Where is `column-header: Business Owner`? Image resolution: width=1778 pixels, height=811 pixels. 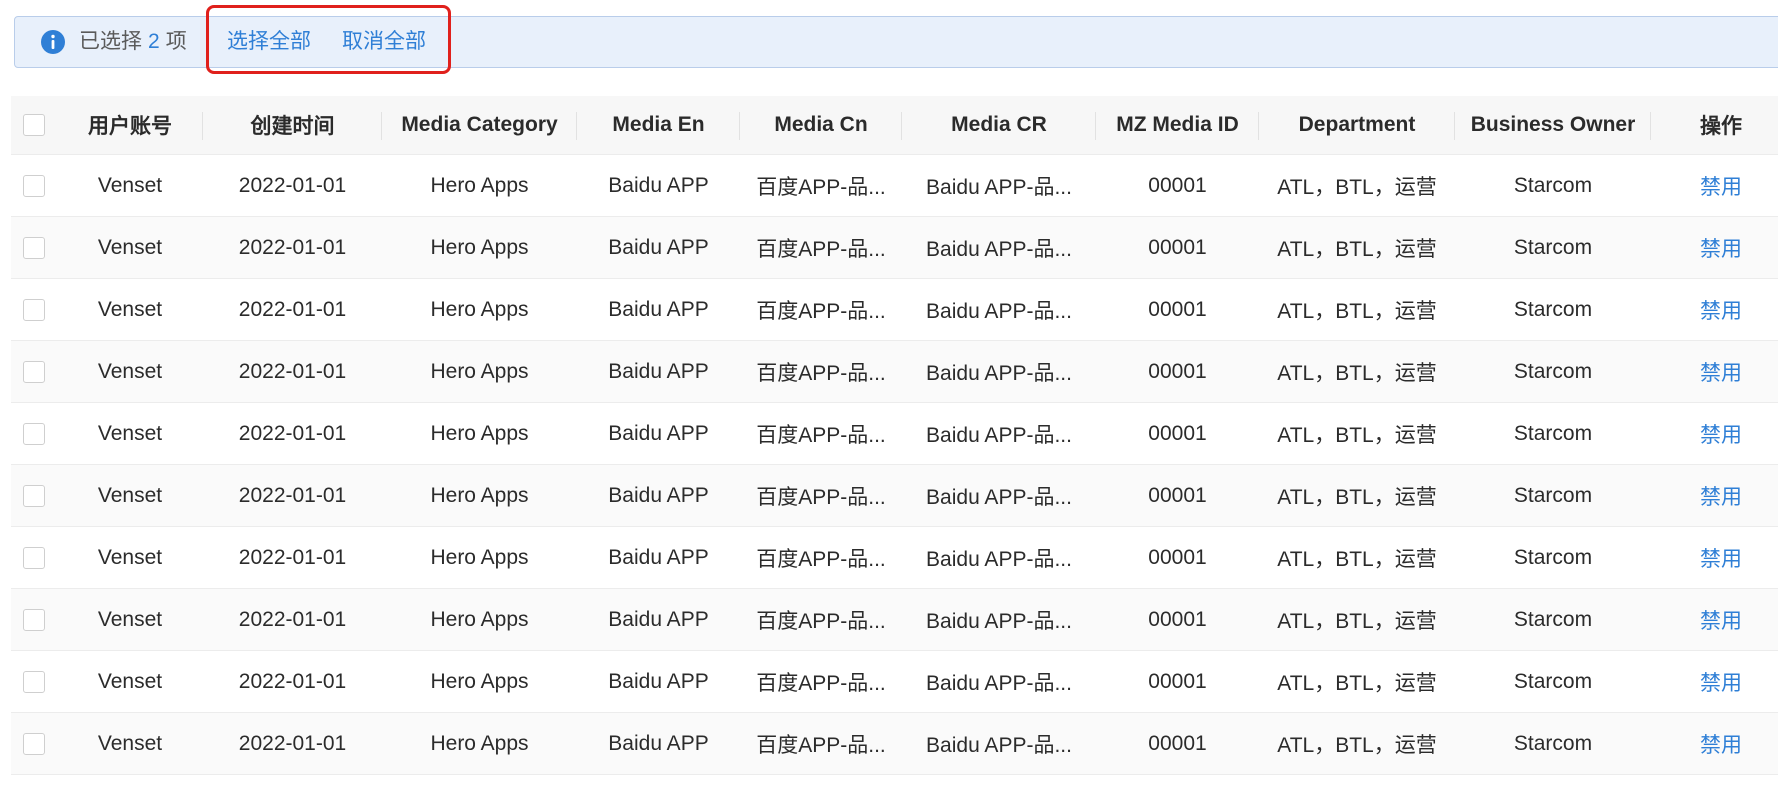
column-header: Business Owner is located at coordinates (1553, 125).